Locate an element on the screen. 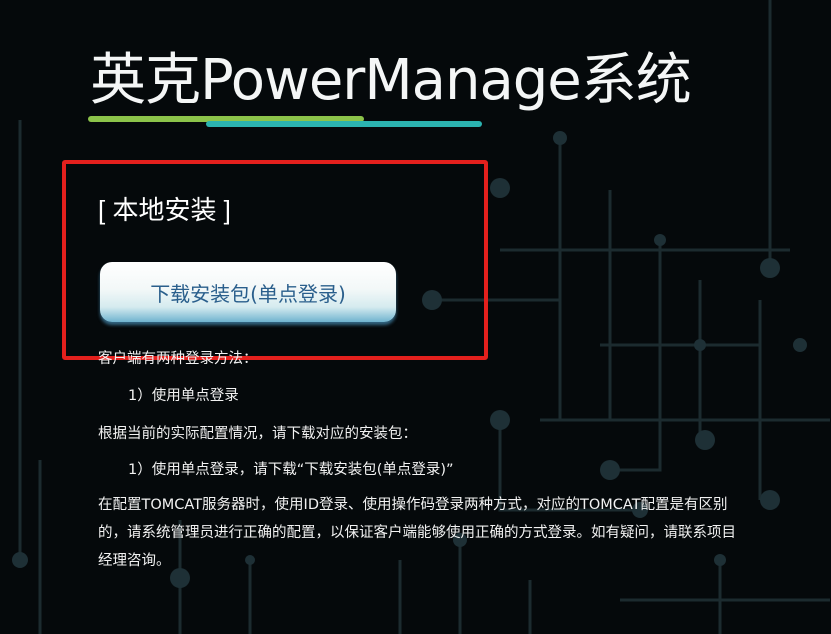 The width and height of the screenshot is (831, 634). download-instruction: 根据当前的实际配置情况，请下载对应的安装包： is located at coordinates (257, 434).